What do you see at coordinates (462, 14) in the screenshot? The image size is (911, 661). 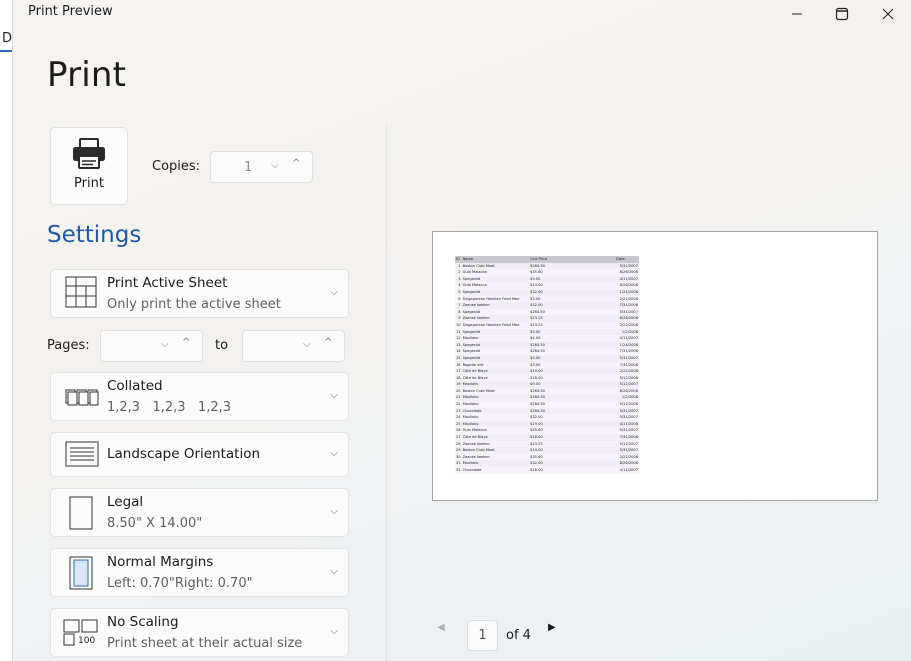 I see `title-bar: Print Preview` at bounding box center [462, 14].